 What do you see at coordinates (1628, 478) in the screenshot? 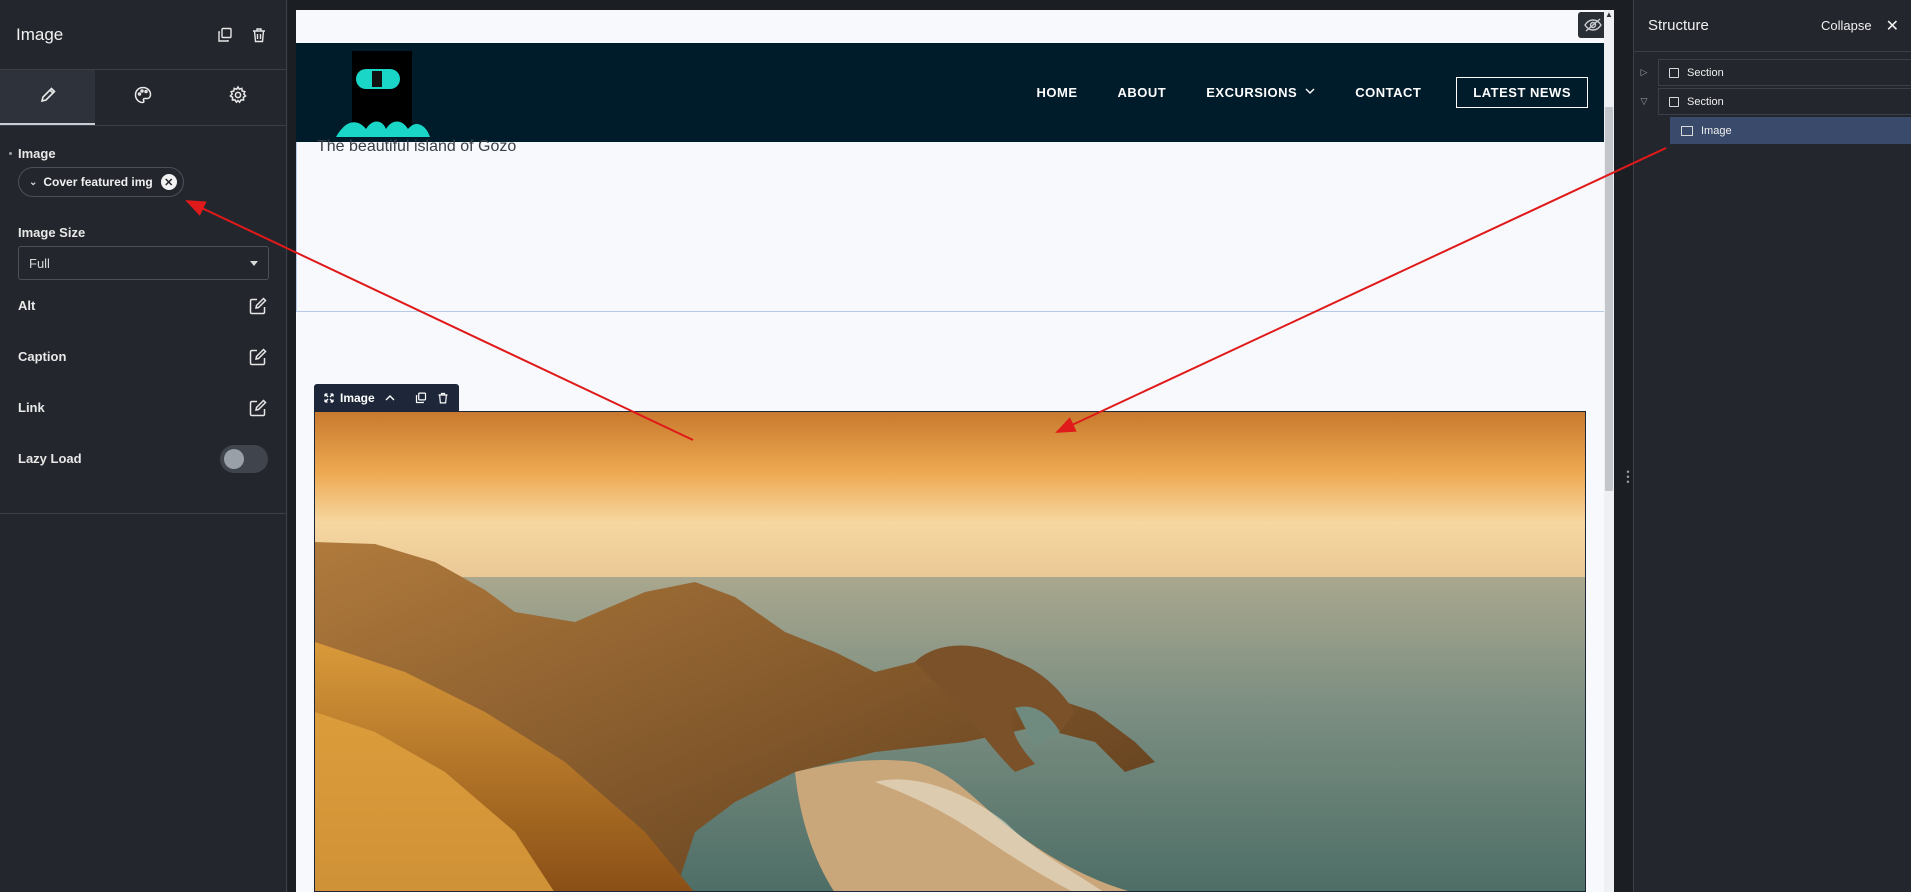
I see `panel-resize-handle: • • •` at bounding box center [1628, 478].